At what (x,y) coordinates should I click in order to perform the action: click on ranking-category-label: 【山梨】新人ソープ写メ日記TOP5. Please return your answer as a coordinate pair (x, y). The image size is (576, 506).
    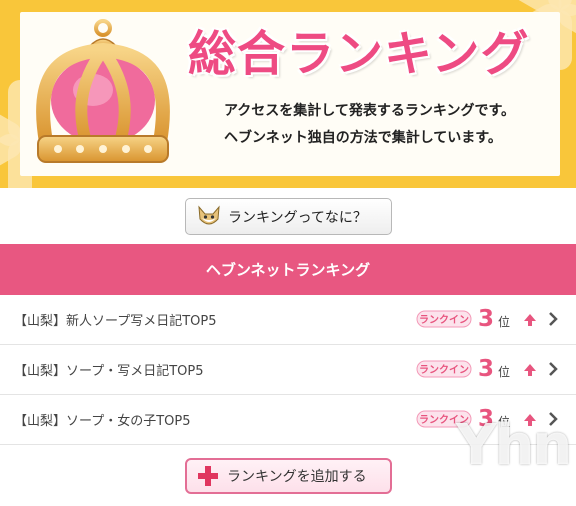
    Looking at the image, I should click on (115, 321).